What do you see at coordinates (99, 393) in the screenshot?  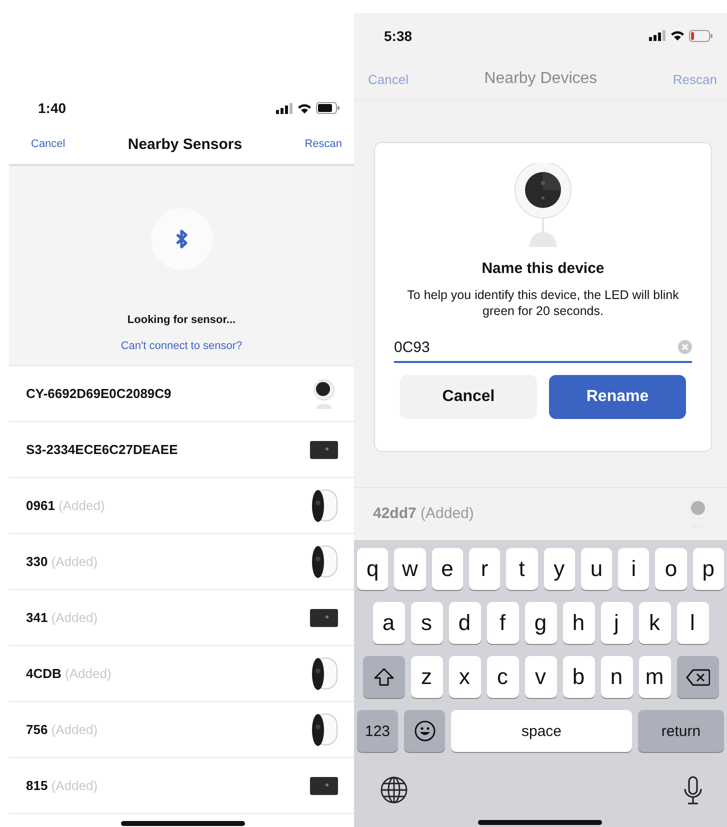 I see `sensor-name: CY-6692D69E0C2089C9` at bounding box center [99, 393].